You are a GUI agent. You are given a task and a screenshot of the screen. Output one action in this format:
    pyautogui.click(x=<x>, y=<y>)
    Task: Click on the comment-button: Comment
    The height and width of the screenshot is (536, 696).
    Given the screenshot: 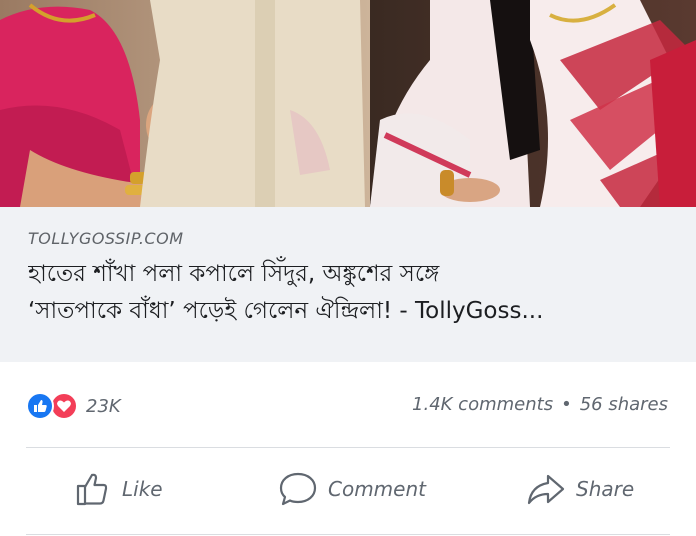 What is the action you would take?
    pyautogui.click(x=352, y=489)
    